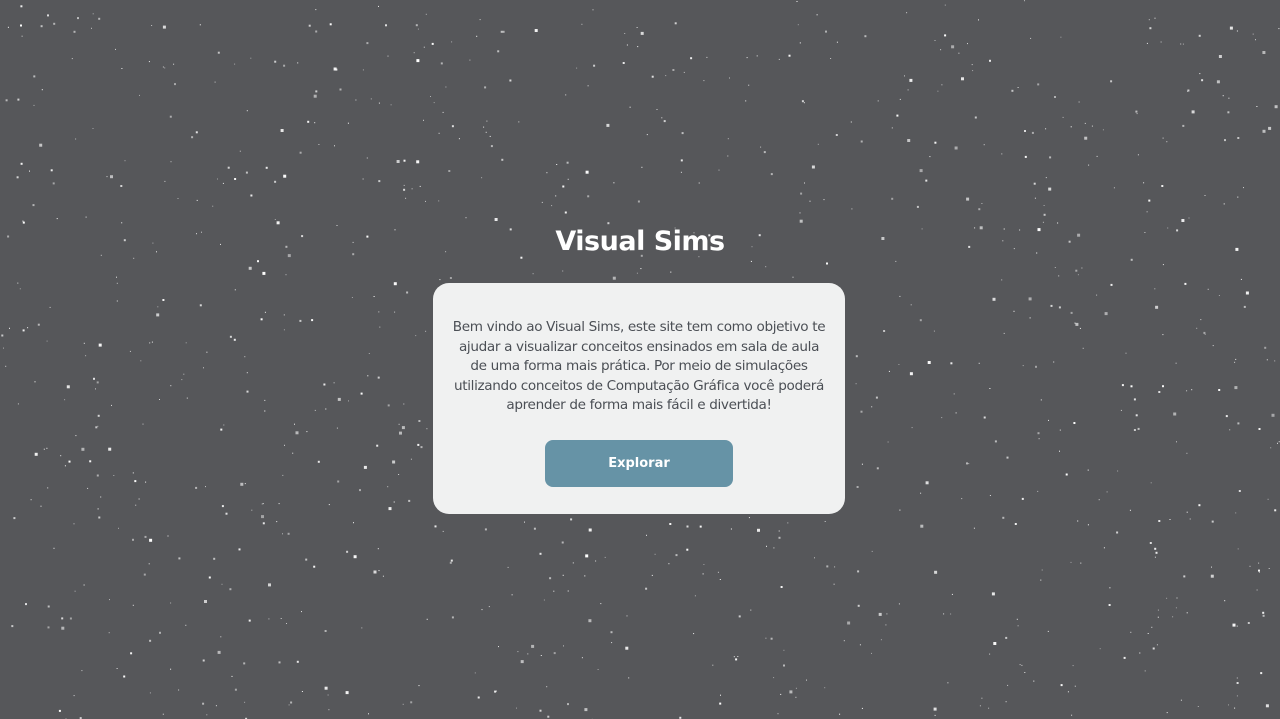 Image resolution: width=1280 pixels, height=719 pixels. I want to click on explore-button: Explorar, so click(639, 463).